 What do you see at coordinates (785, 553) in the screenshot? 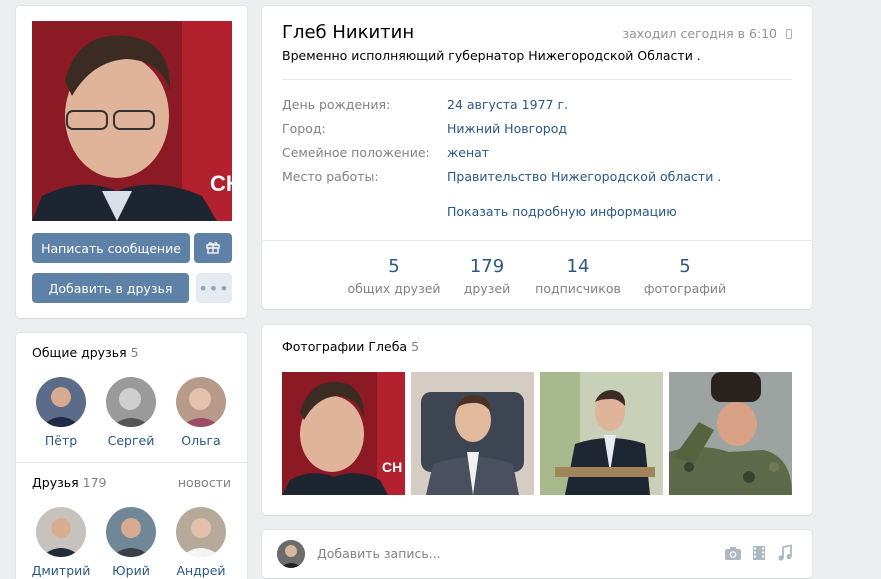
I see `music-icon` at bounding box center [785, 553].